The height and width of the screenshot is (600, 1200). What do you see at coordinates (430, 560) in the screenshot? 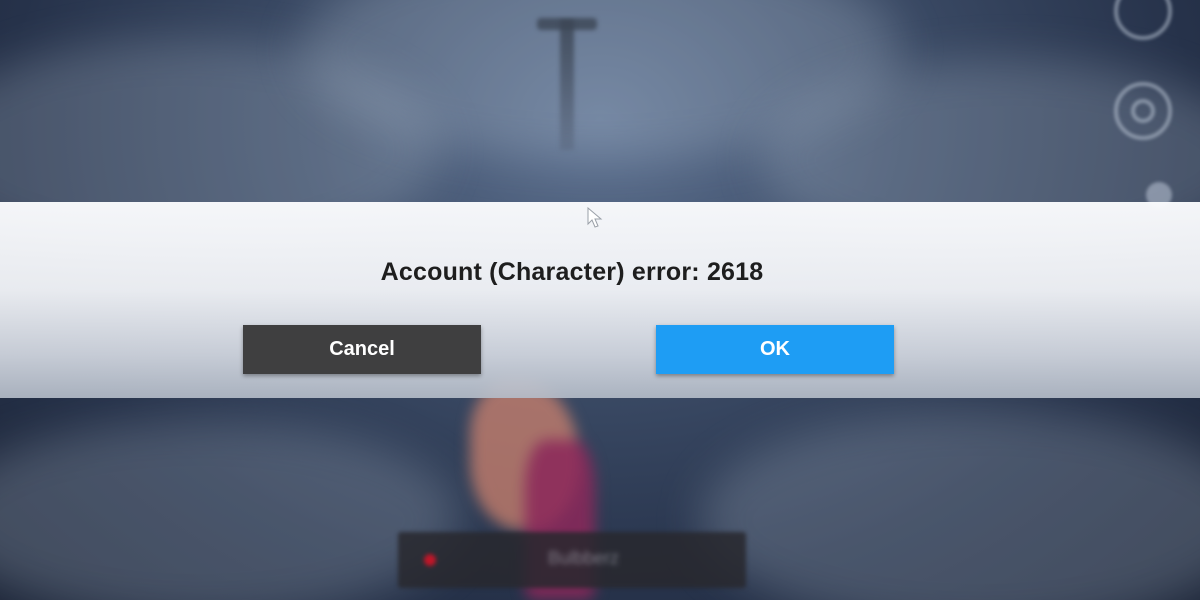
I see `record-dot-icon` at bounding box center [430, 560].